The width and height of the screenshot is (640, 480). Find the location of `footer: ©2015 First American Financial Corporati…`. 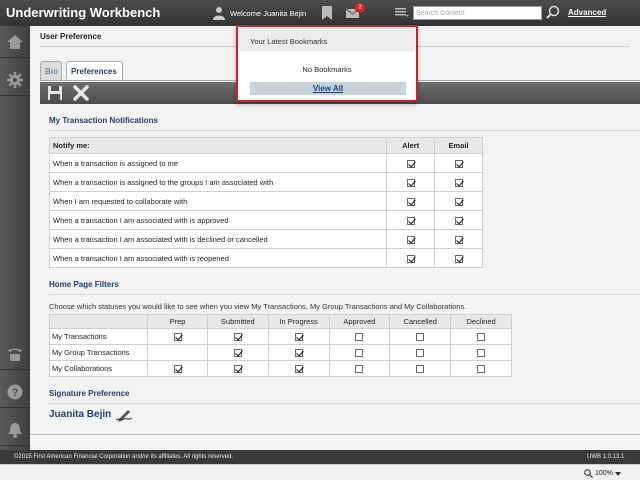

footer: ©2015 First American Financial Corporati… is located at coordinates (320, 457).